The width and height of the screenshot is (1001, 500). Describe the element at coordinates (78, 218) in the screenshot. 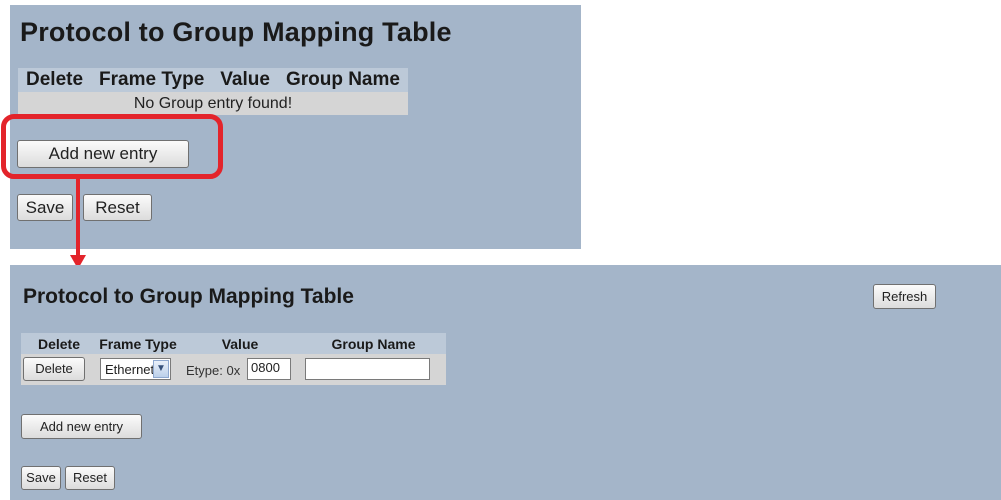

I see `arrow-line` at that location.